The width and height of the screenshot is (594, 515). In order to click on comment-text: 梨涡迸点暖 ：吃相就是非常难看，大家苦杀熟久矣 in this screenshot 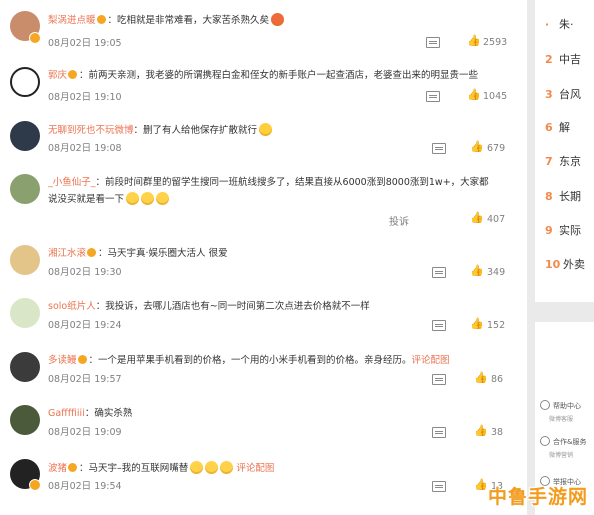, I will do `click(283, 20)`.